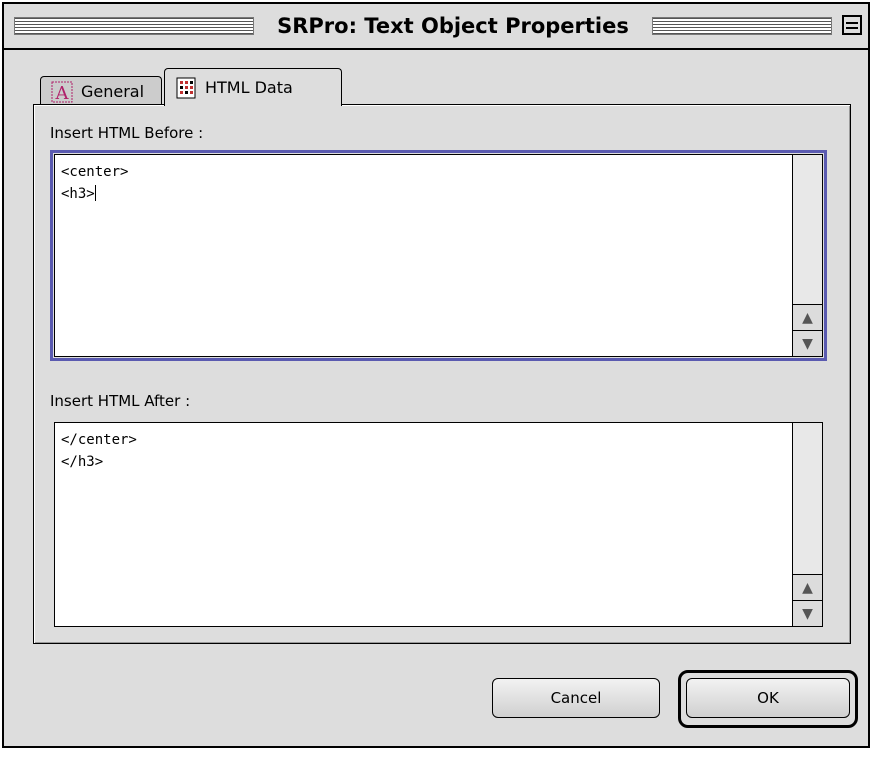  Describe the element at coordinates (249, 87) in the screenshot. I see `tab-html-data-label: HTML Data` at that location.